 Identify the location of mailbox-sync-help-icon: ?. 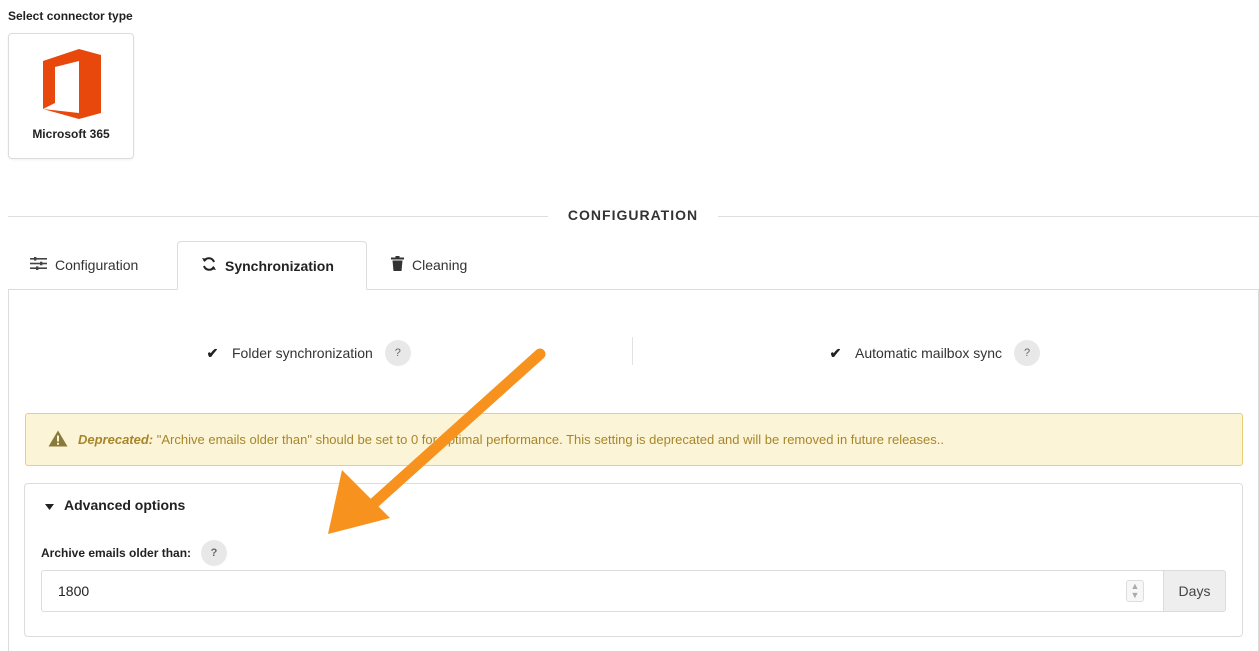
(1027, 353).